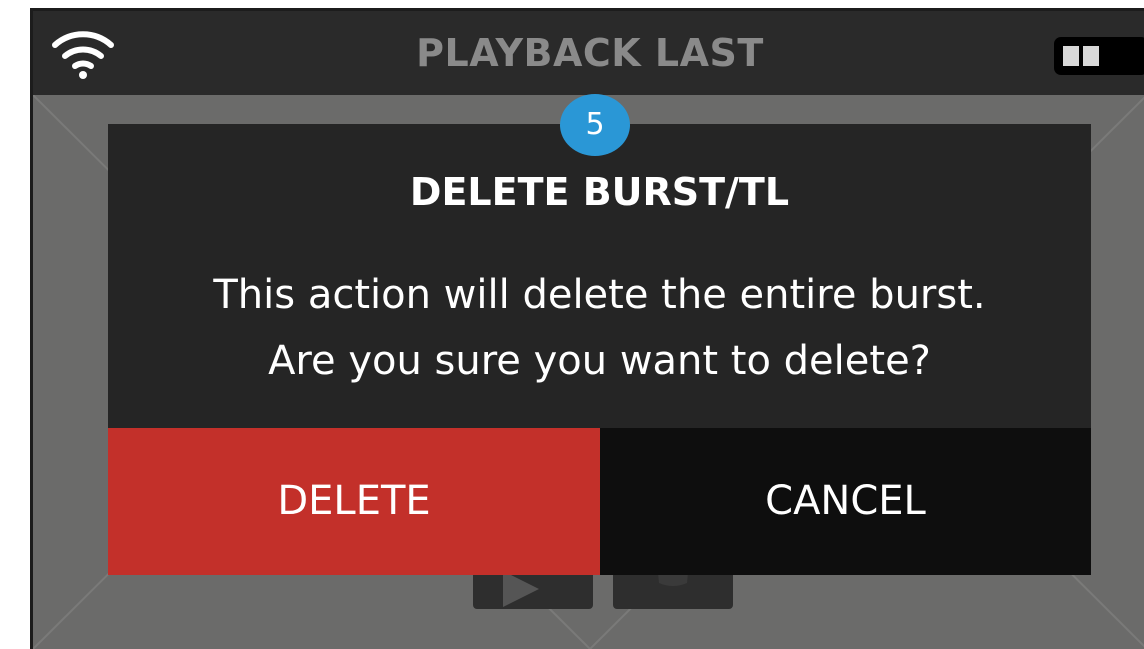  I want to click on cancel-button: CANCEL, so click(845, 501).